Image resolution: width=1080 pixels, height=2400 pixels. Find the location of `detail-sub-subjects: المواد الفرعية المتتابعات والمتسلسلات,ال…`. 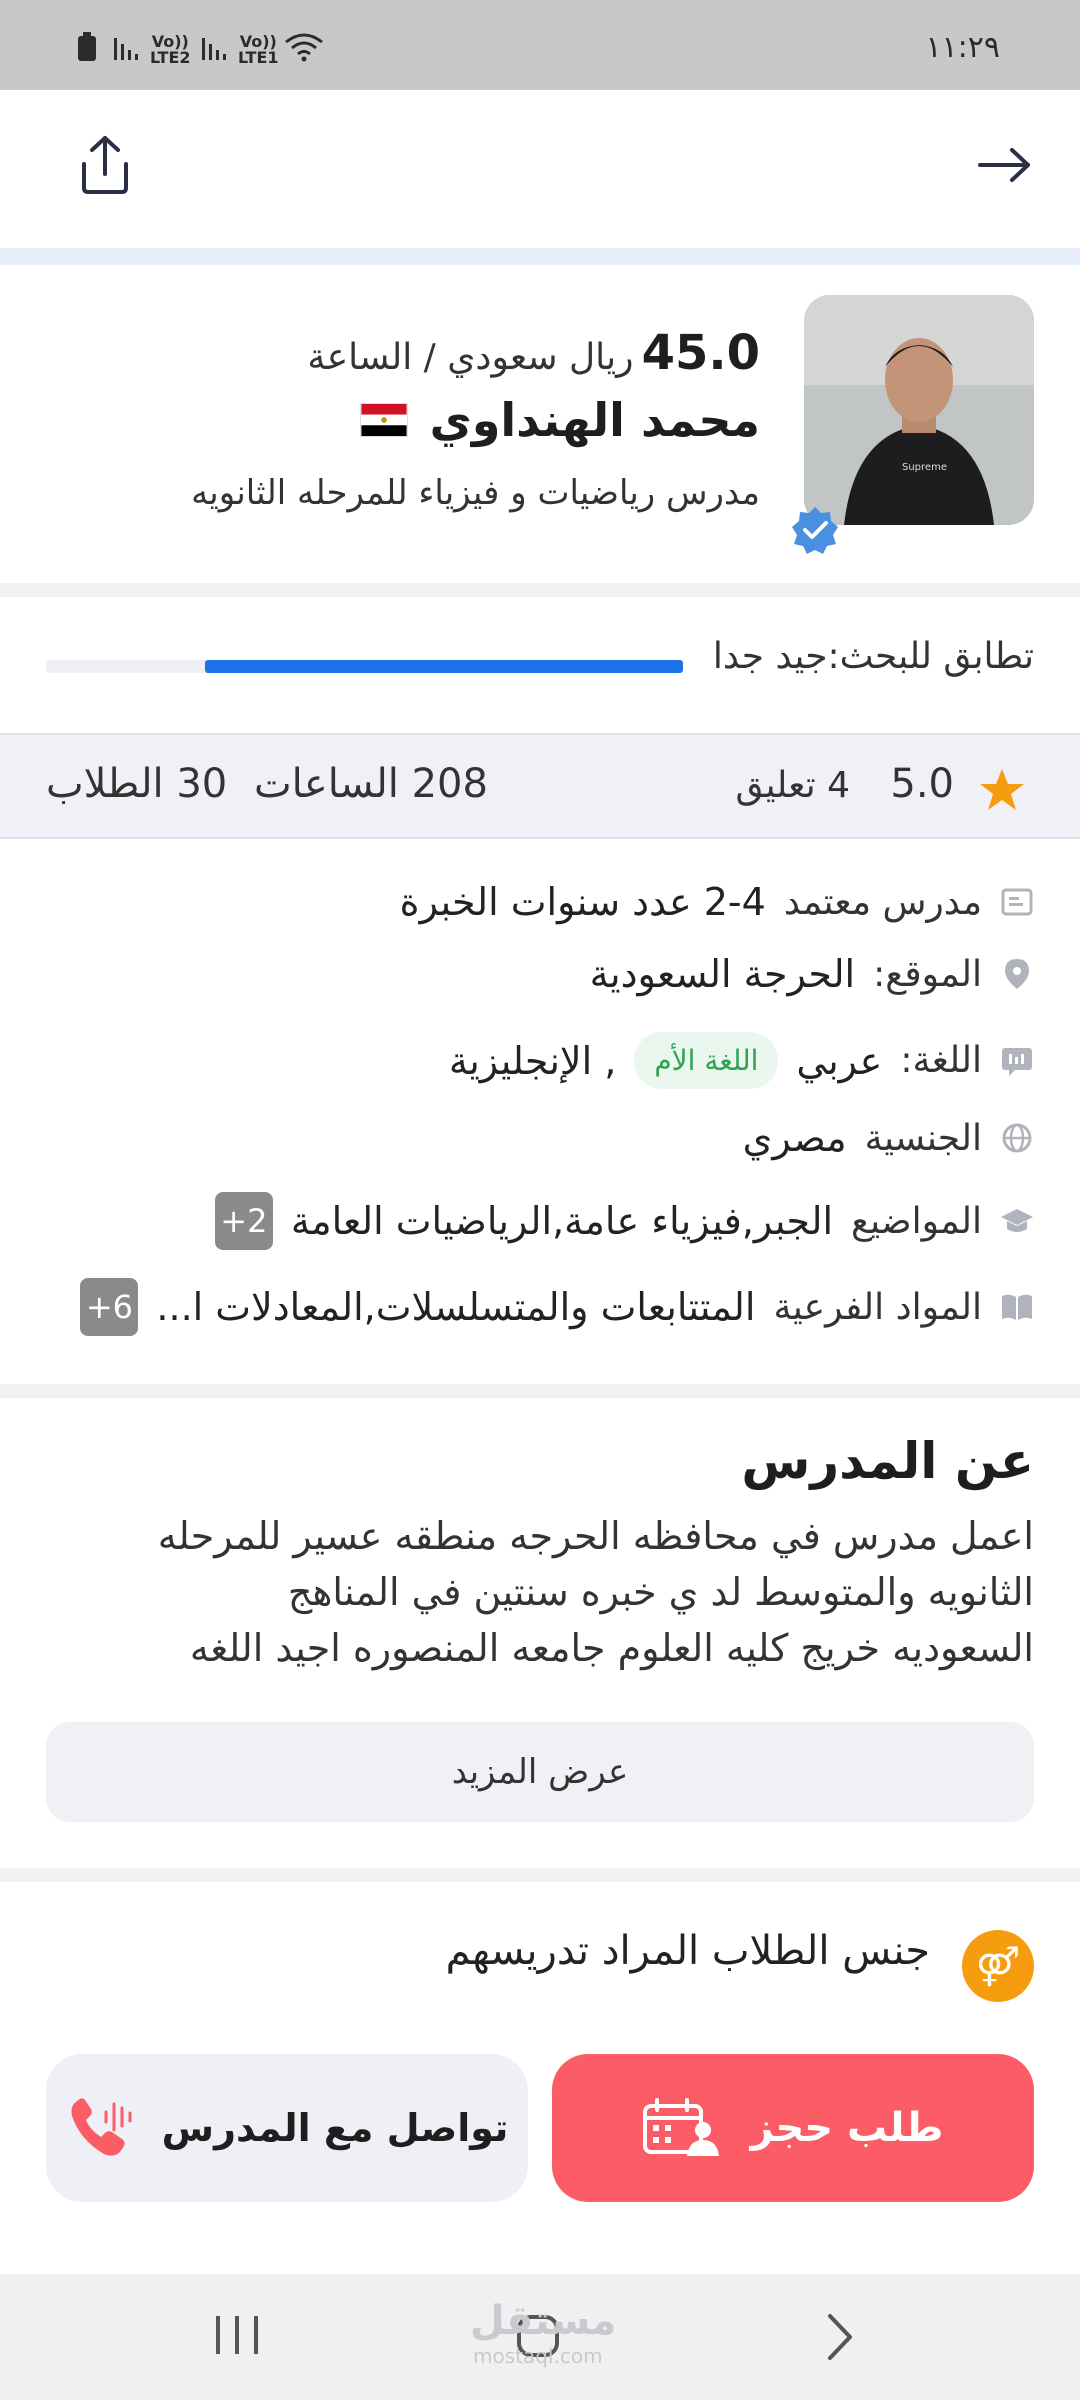

detail-sub-subjects: المواد الفرعية المتتابعات والمتسلسلات,ال… is located at coordinates (557, 1307).